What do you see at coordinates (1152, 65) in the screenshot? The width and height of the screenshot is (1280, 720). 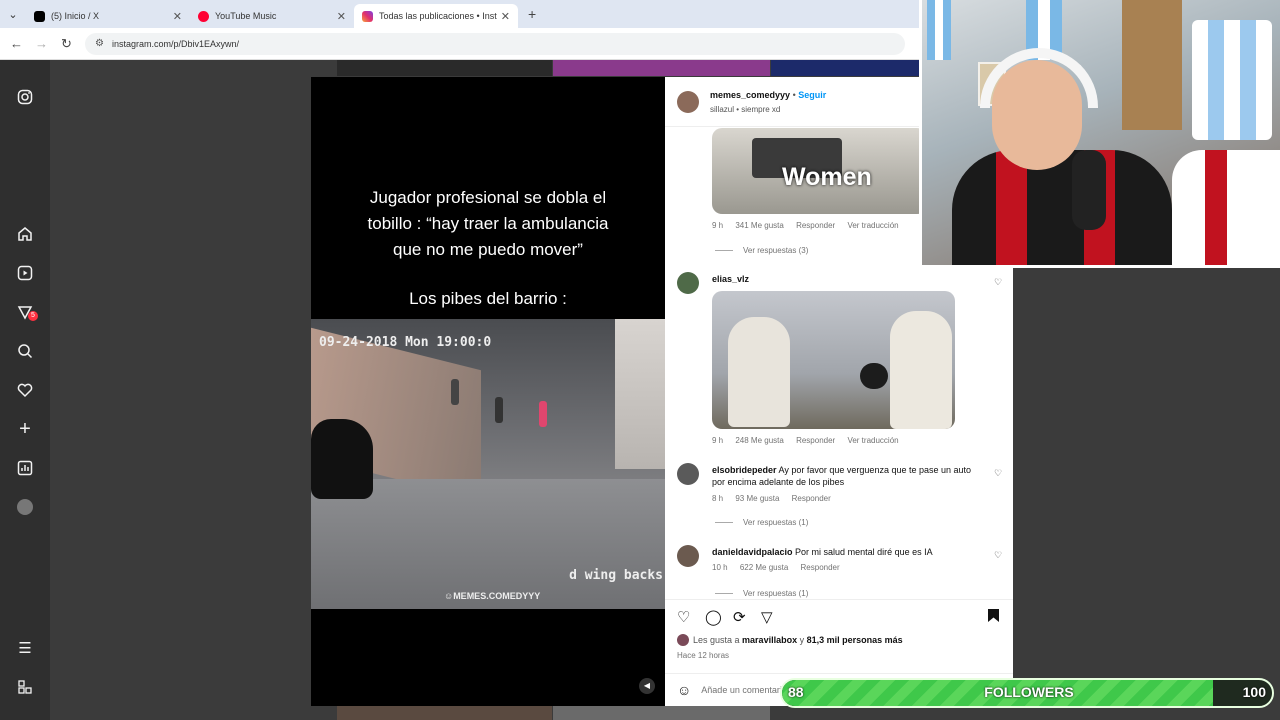 I see `wall-door` at bounding box center [1152, 65].